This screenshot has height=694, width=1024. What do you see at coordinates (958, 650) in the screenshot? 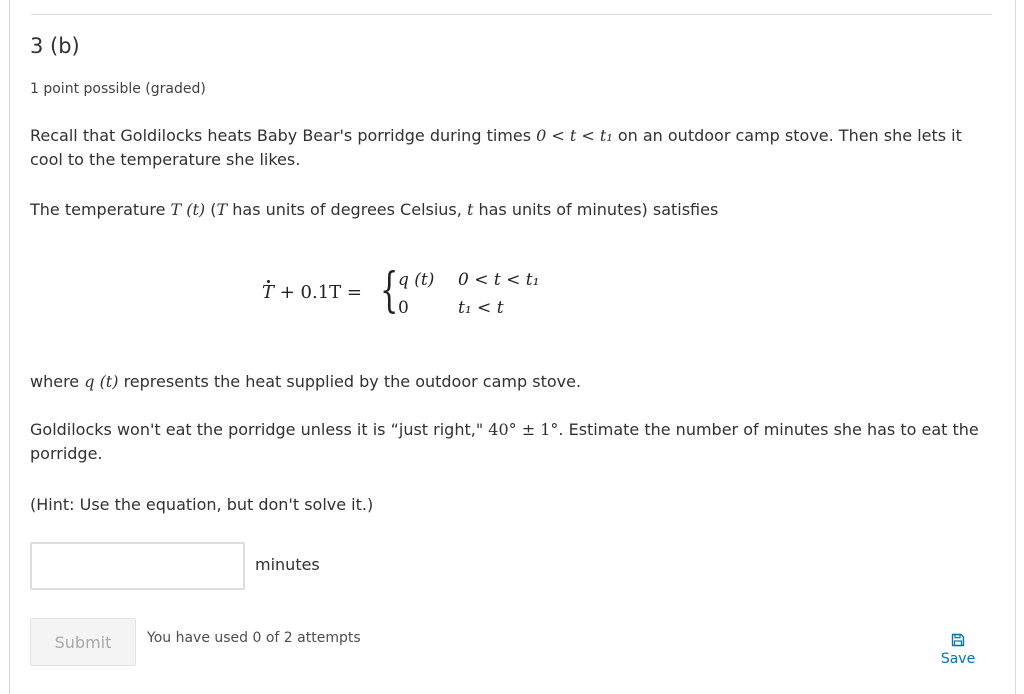
I see `save-button: Save` at bounding box center [958, 650].